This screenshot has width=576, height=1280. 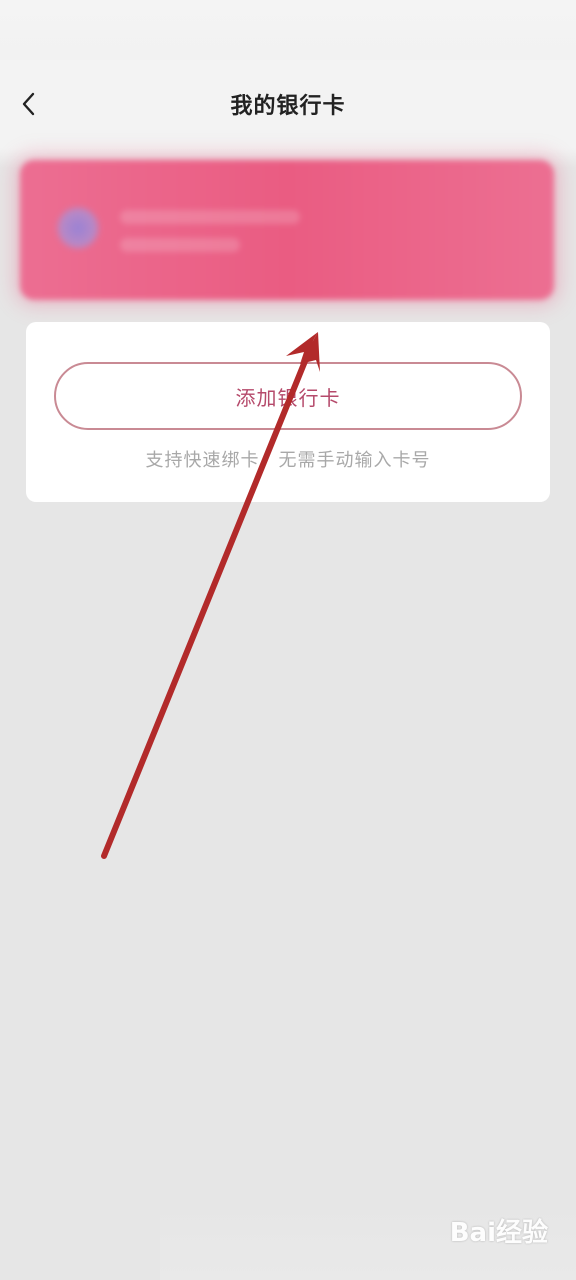 What do you see at coordinates (498, 1233) in the screenshot?
I see `watermark-text: Bai经验` at bounding box center [498, 1233].